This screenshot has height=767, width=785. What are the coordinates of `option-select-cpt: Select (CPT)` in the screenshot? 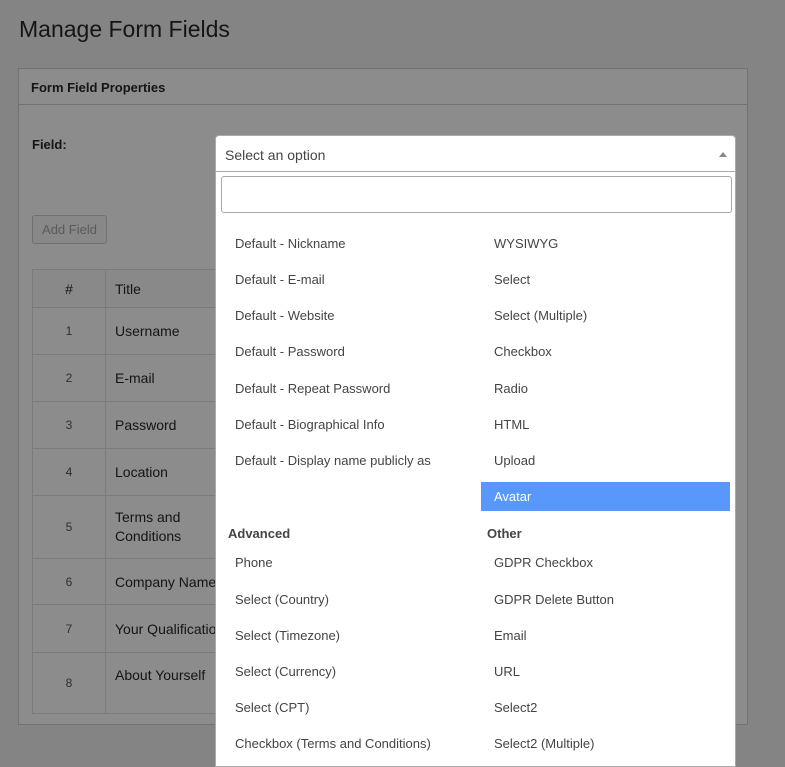 It's located at (345, 707).